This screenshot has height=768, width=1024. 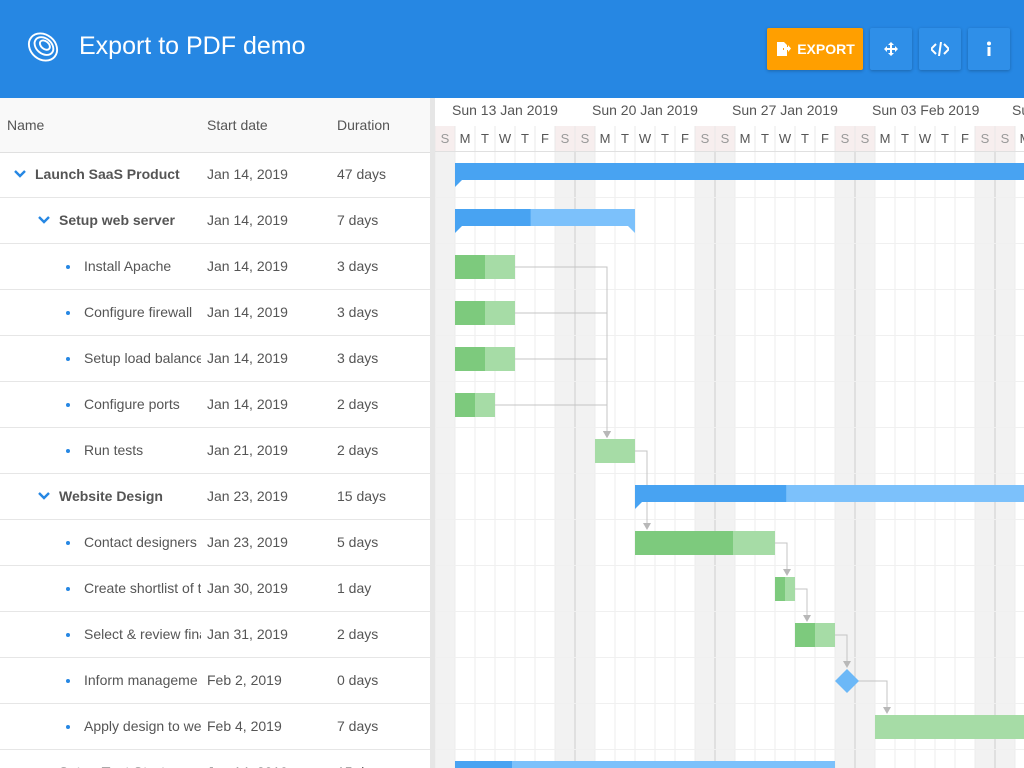 What do you see at coordinates (949, 727) in the screenshot?
I see `task-bar` at bounding box center [949, 727].